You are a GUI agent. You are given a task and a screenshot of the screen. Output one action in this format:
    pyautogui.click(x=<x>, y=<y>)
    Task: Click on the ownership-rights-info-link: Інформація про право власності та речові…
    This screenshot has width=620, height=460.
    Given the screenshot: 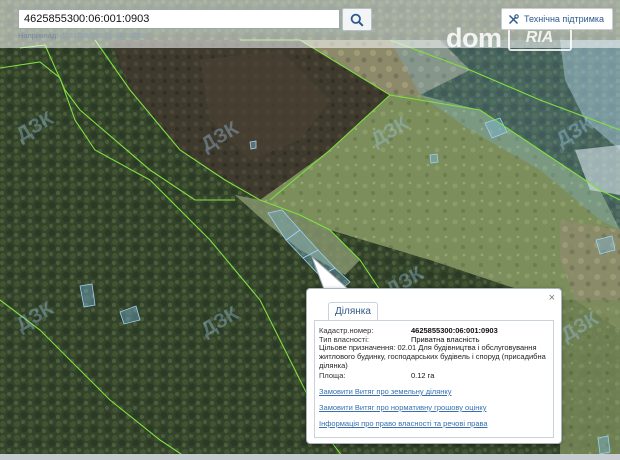 What is the action you would take?
    pyautogui.click(x=403, y=423)
    